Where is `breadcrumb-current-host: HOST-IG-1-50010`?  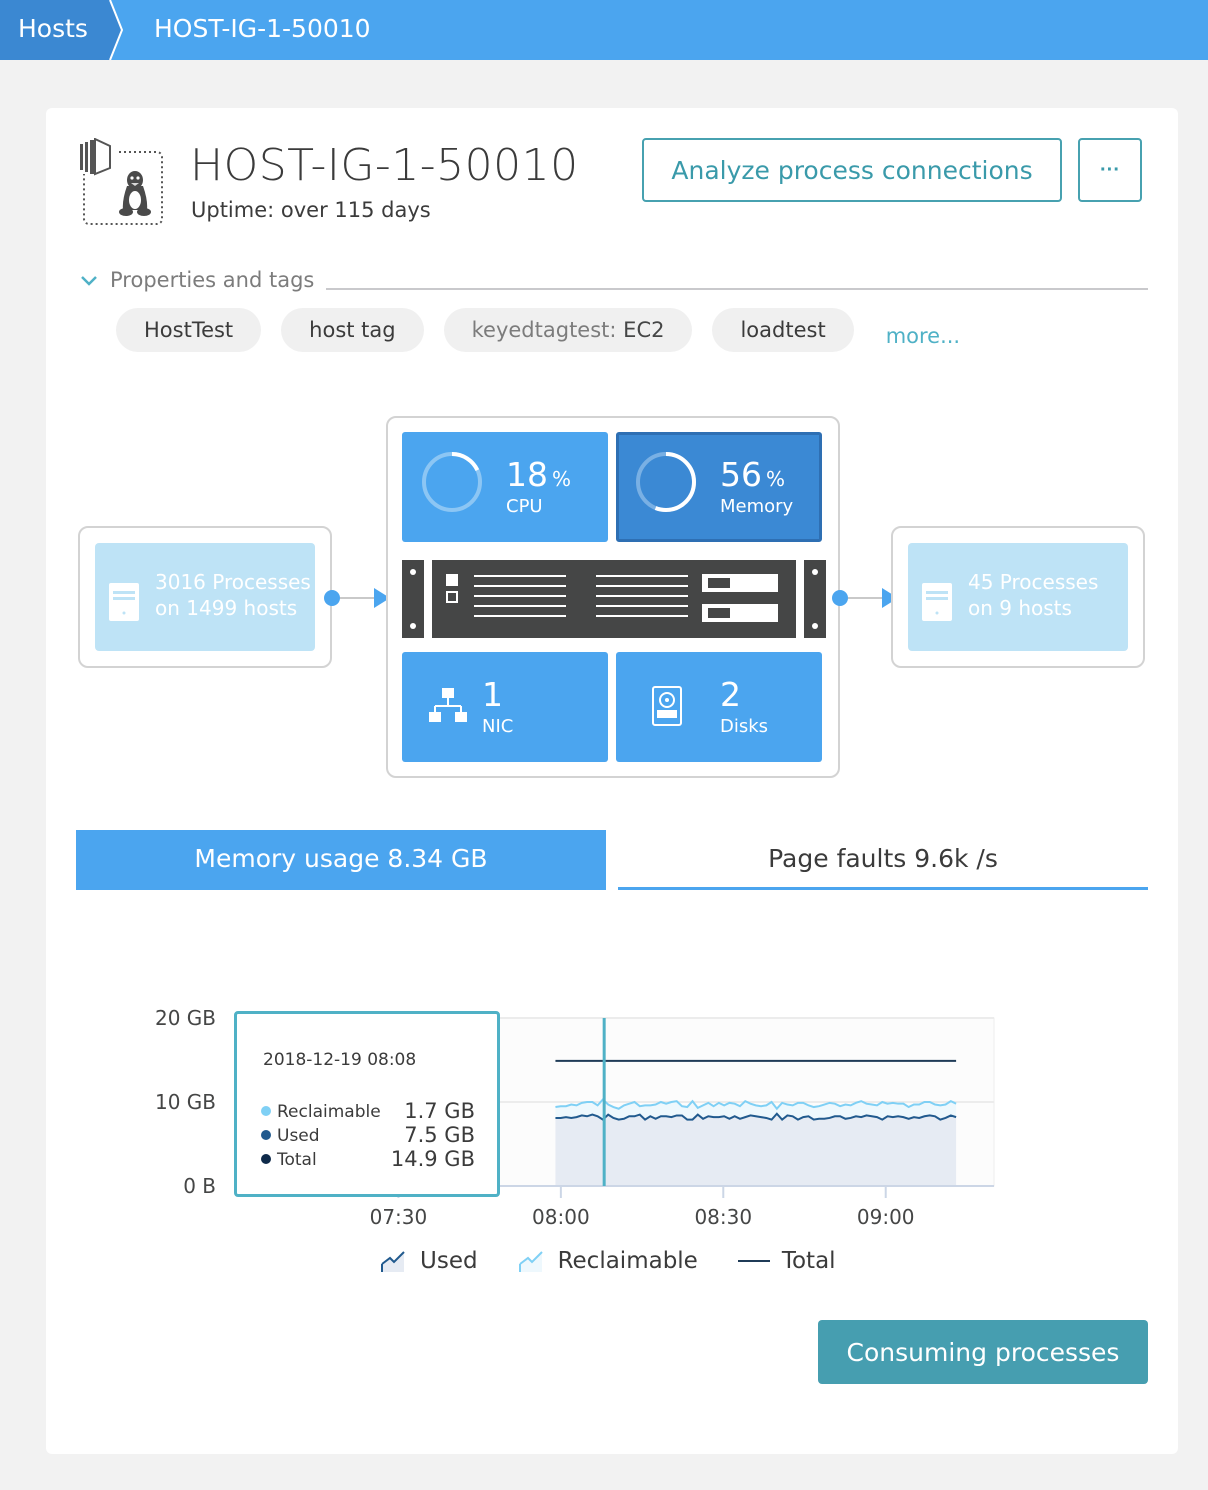
breadcrumb-current-host: HOST-IG-1-50010 is located at coordinates (262, 28).